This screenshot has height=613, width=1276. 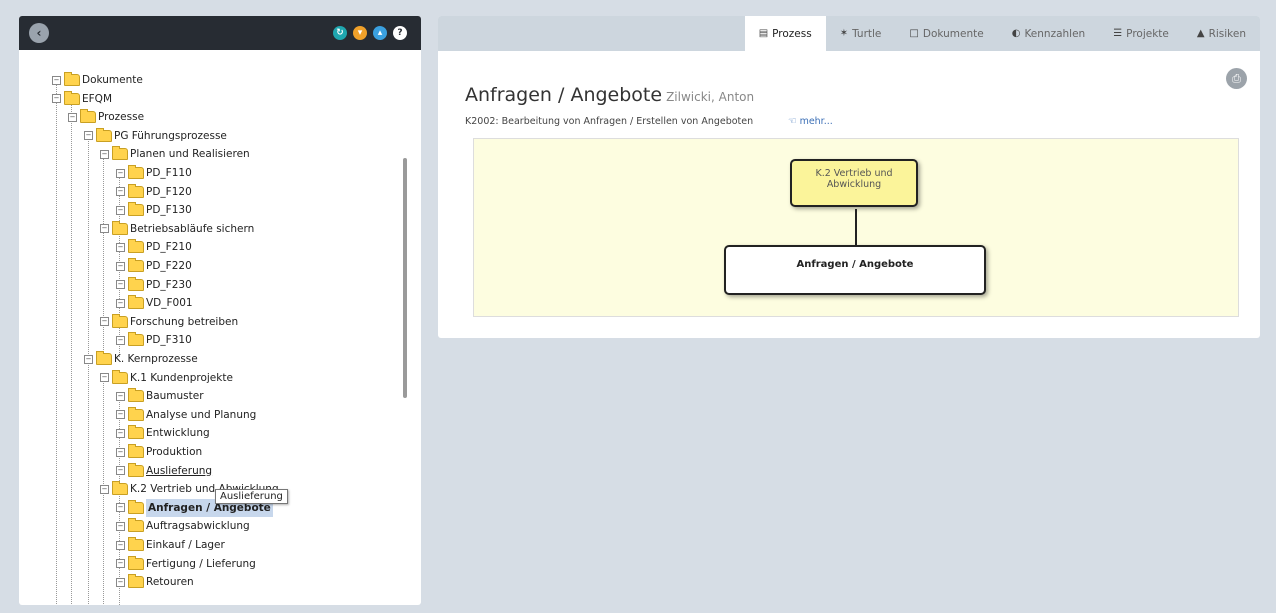 What do you see at coordinates (380, 33) in the screenshot?
I see `collapse-up-icon: ▴` at bounding box center [380, 33].